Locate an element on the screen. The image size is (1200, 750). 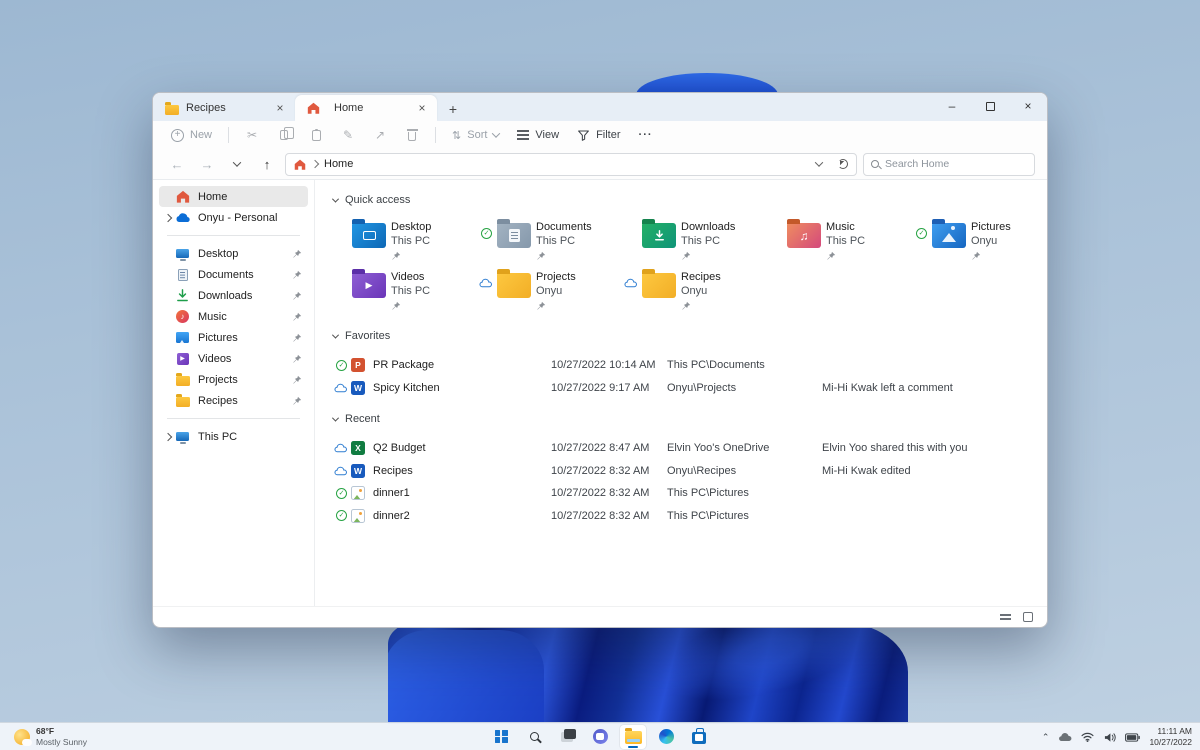
system-tray: ⌃ 11:11 AM 10/27/2022 is located at coordinates (1117, 736).